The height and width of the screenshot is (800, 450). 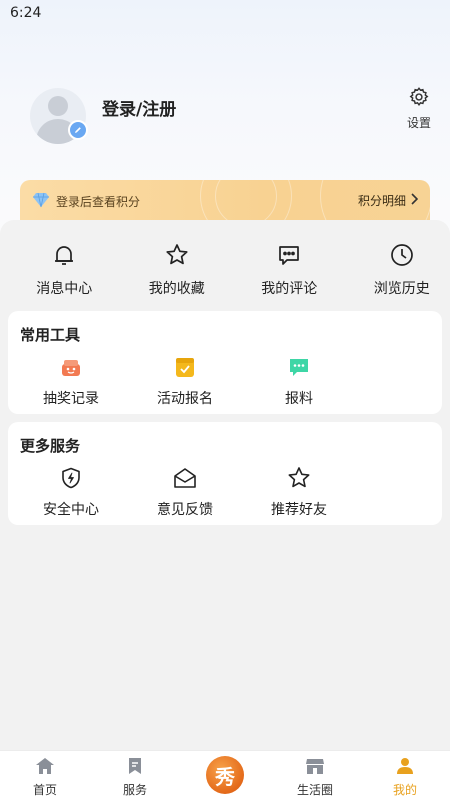 I want to click on comment-icon, so click(x=289, y=257).